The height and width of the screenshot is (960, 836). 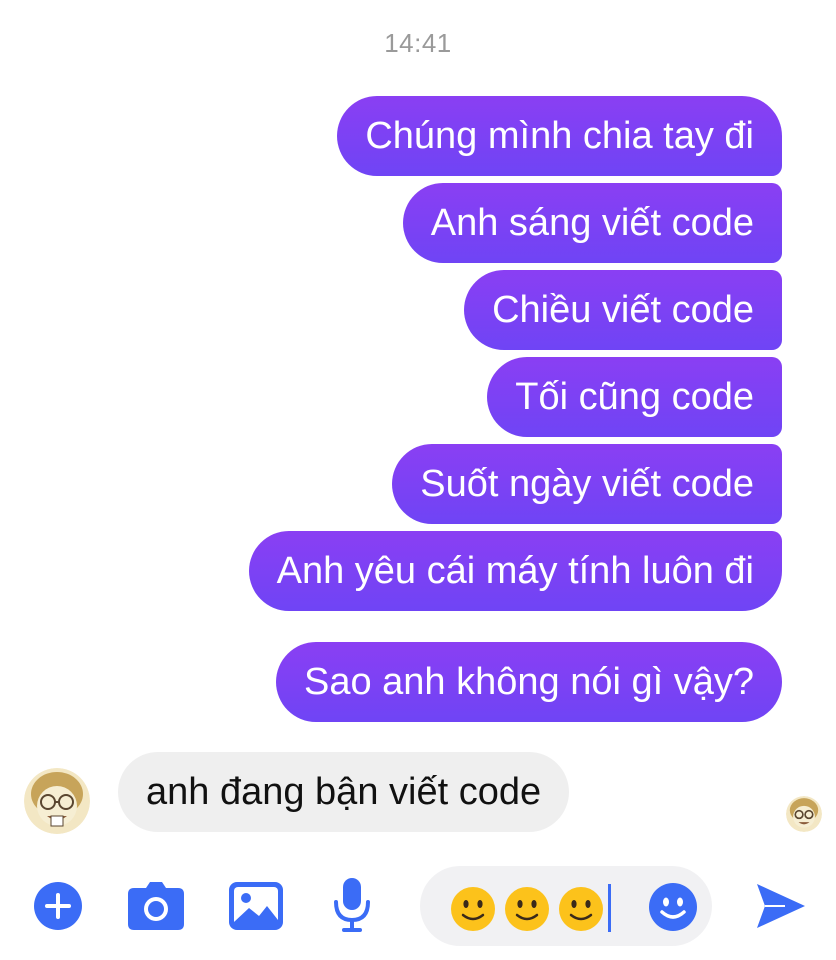 What do you see at coordinates (673, 907) in the screenshot?
I see `smiley-icon` at bounding box center [673, 907].